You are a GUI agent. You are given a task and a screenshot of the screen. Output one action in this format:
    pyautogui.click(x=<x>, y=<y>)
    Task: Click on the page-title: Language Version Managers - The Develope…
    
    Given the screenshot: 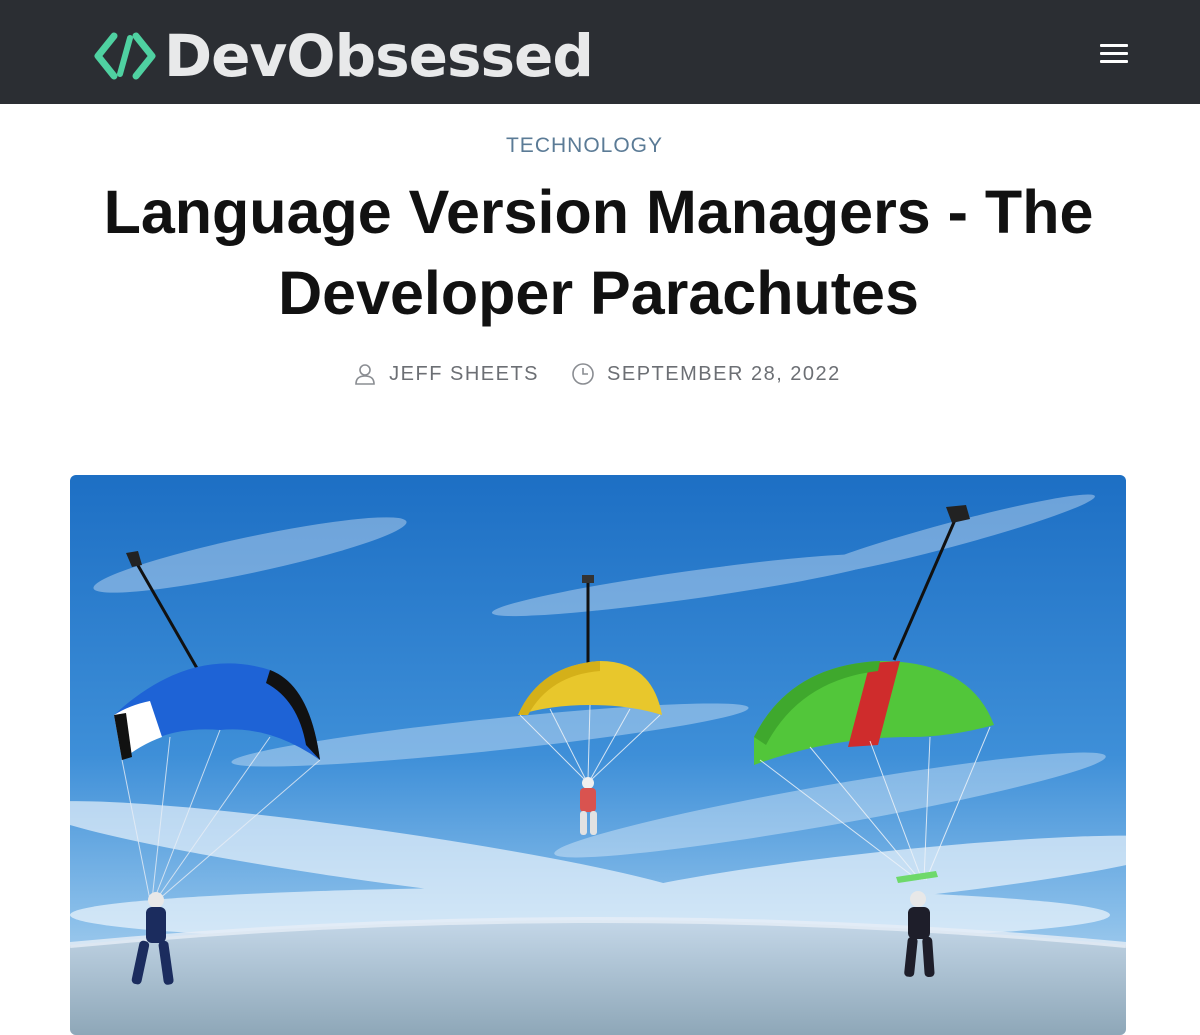 What is the action you would take?
    pyautogui.click(x=598, y=252)
    